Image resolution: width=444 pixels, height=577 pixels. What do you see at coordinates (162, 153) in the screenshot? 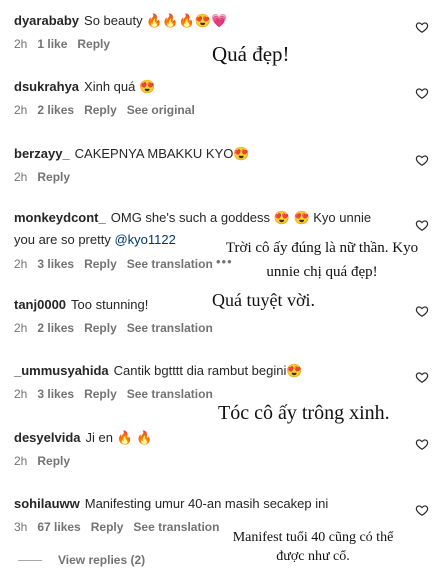
I see `comment-text: CAKEPNYA MBAKKU KYO😍` at bounding box center [162, 153].